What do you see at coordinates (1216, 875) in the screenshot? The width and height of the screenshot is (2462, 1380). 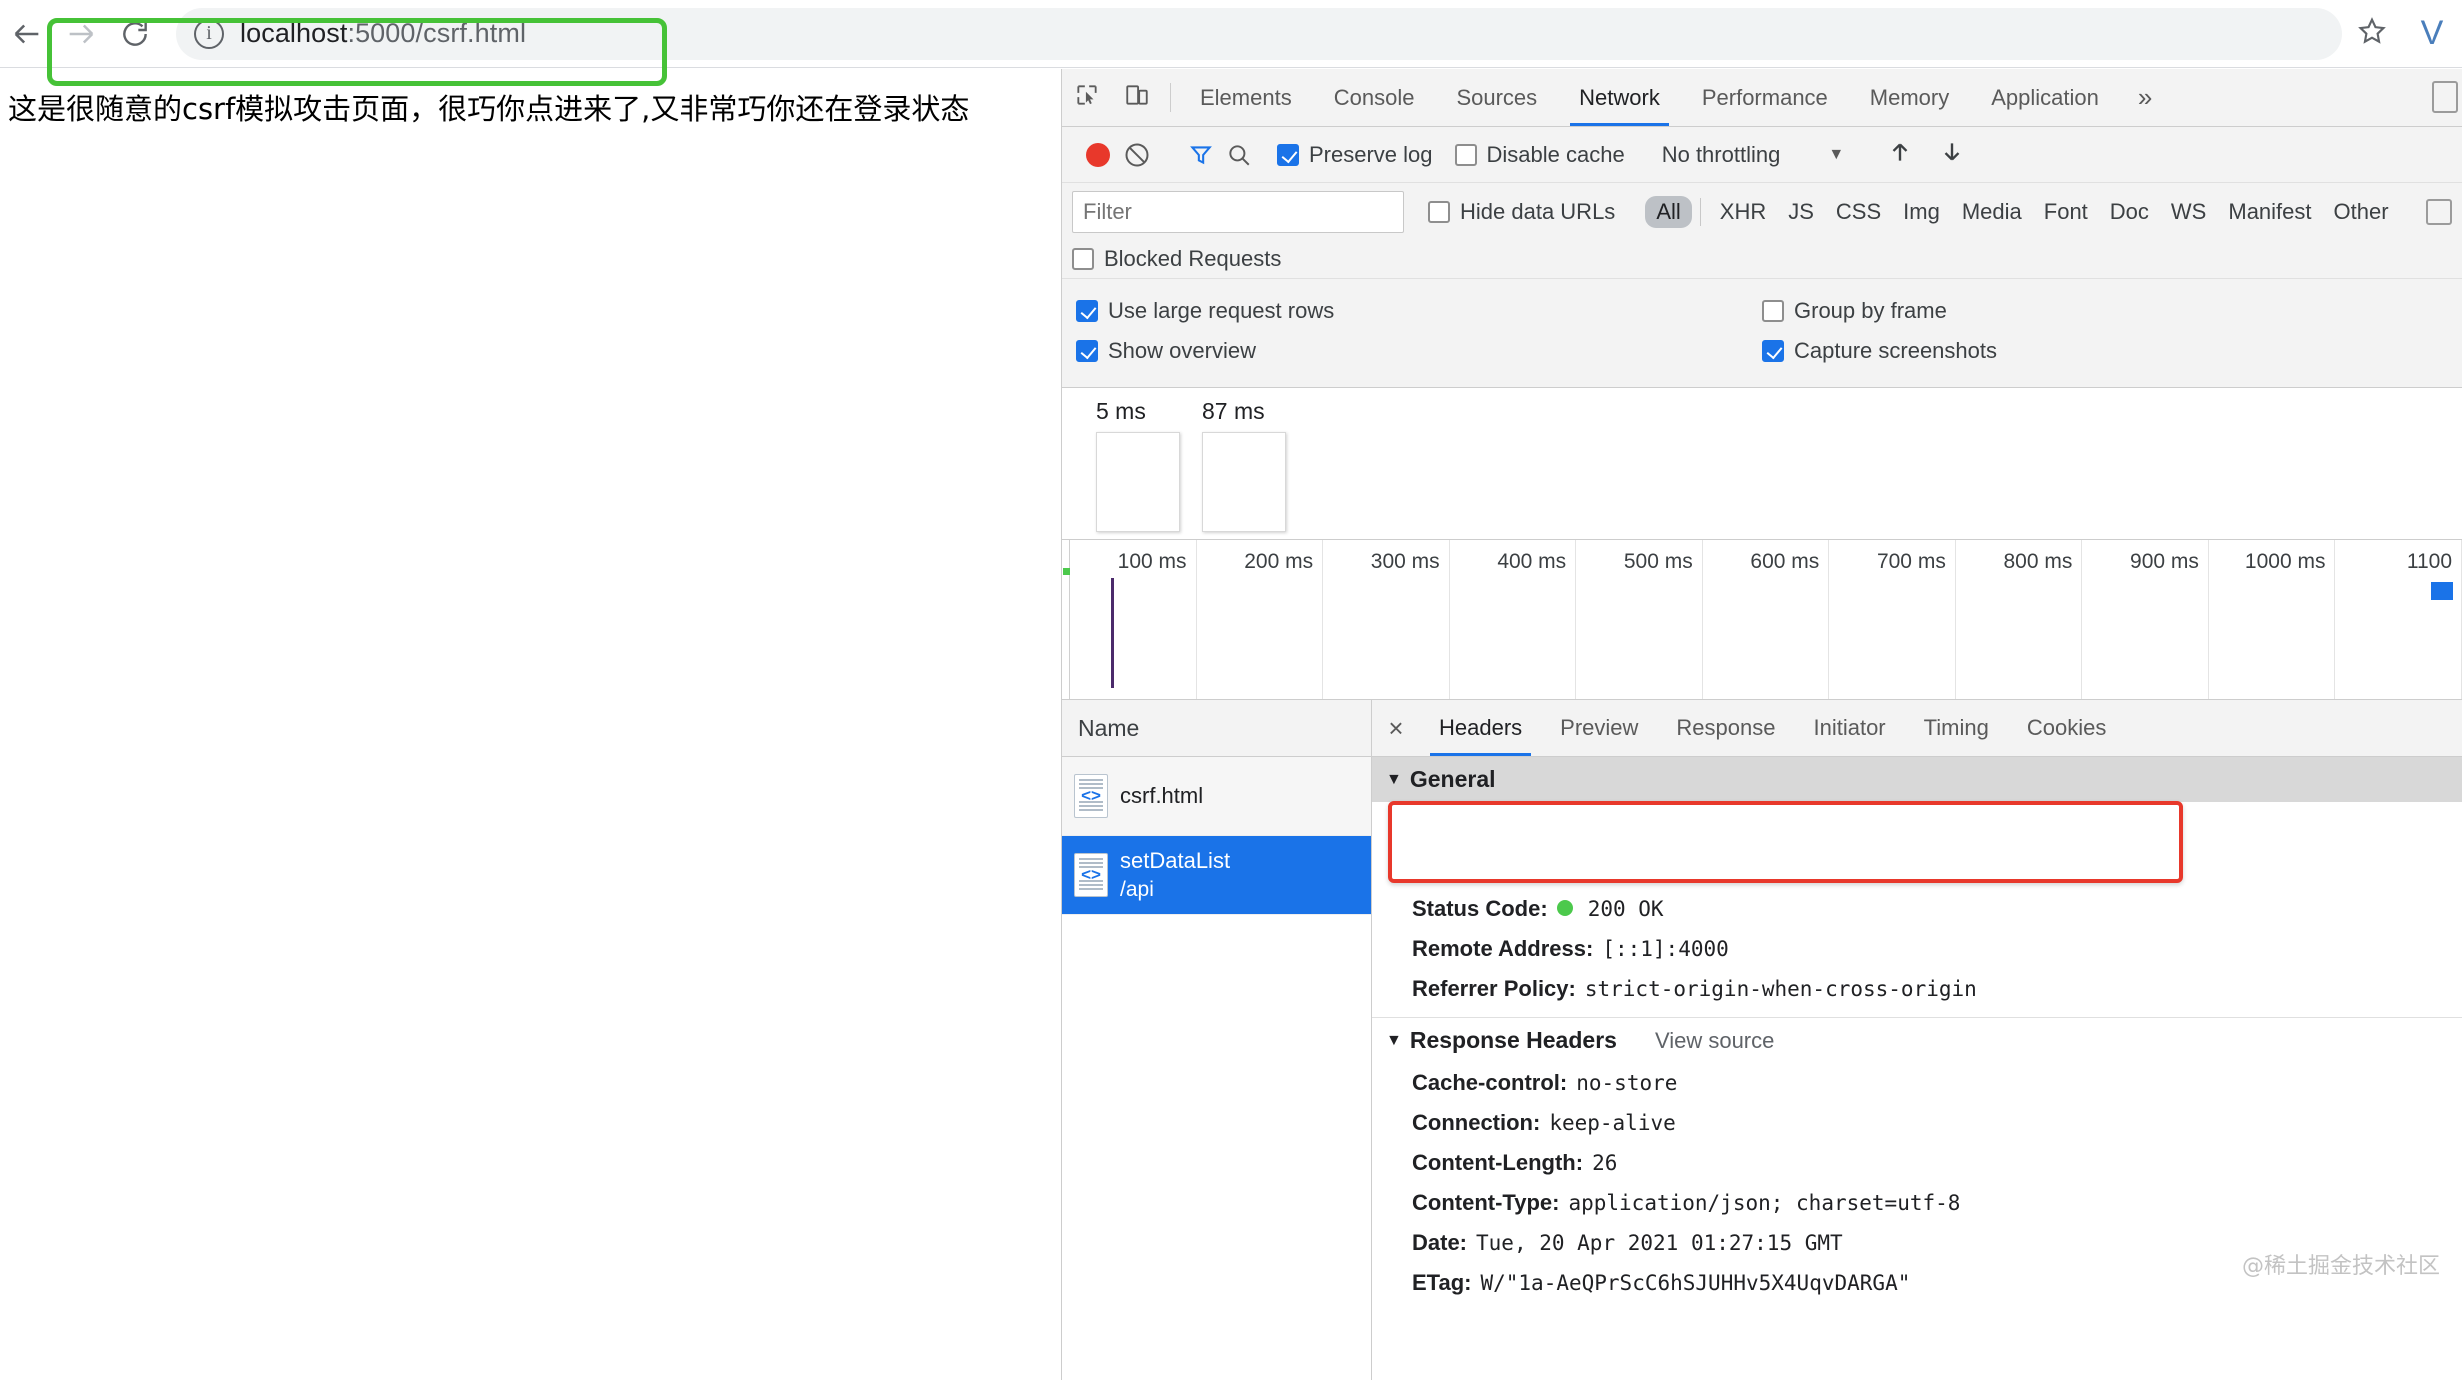 I see `table-row: <> setDataList /api` at bounding box center [1216, 875].